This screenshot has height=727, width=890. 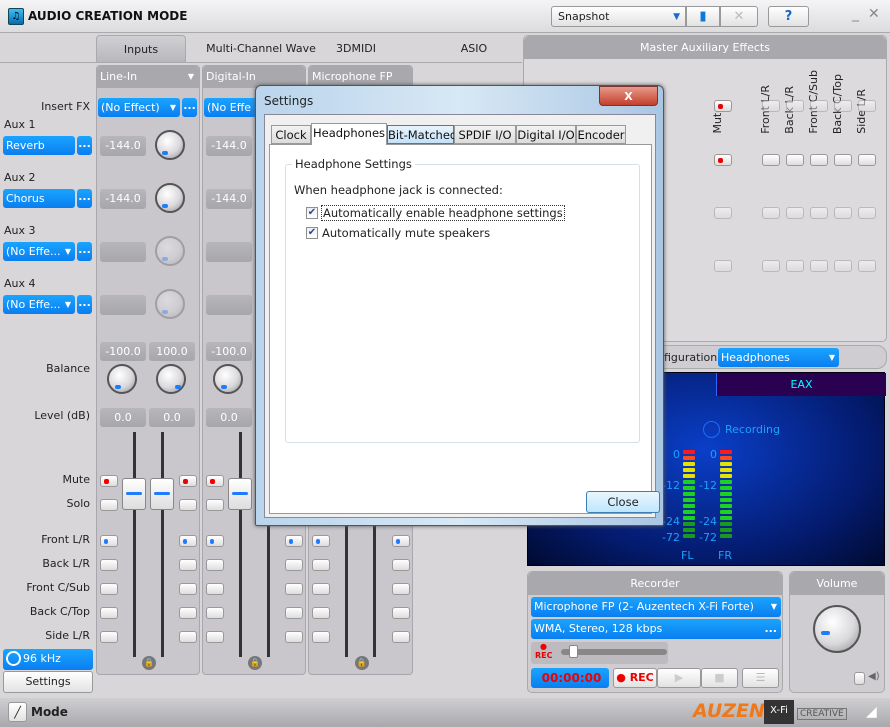 What do you see at coordinates (39, 198) in the screenshot?
I see `aux-effect-dropdown: Chorus` at bounding box center [39, 198].